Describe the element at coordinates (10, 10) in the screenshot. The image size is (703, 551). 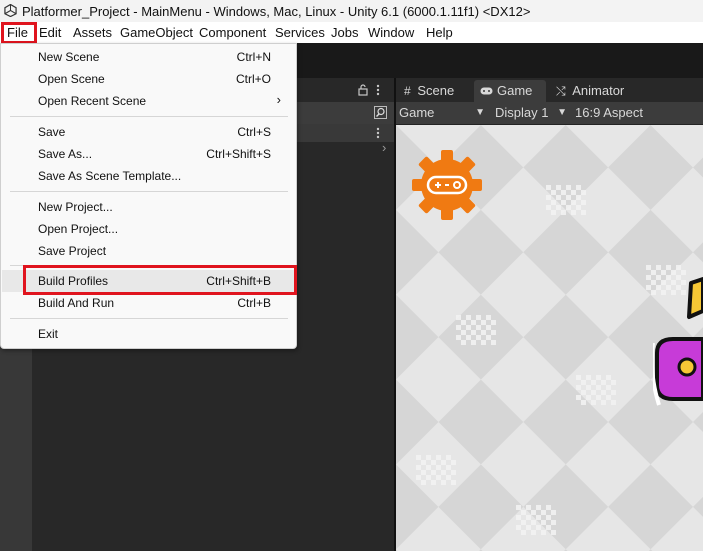
I see `unity-logo-icon` at that location.